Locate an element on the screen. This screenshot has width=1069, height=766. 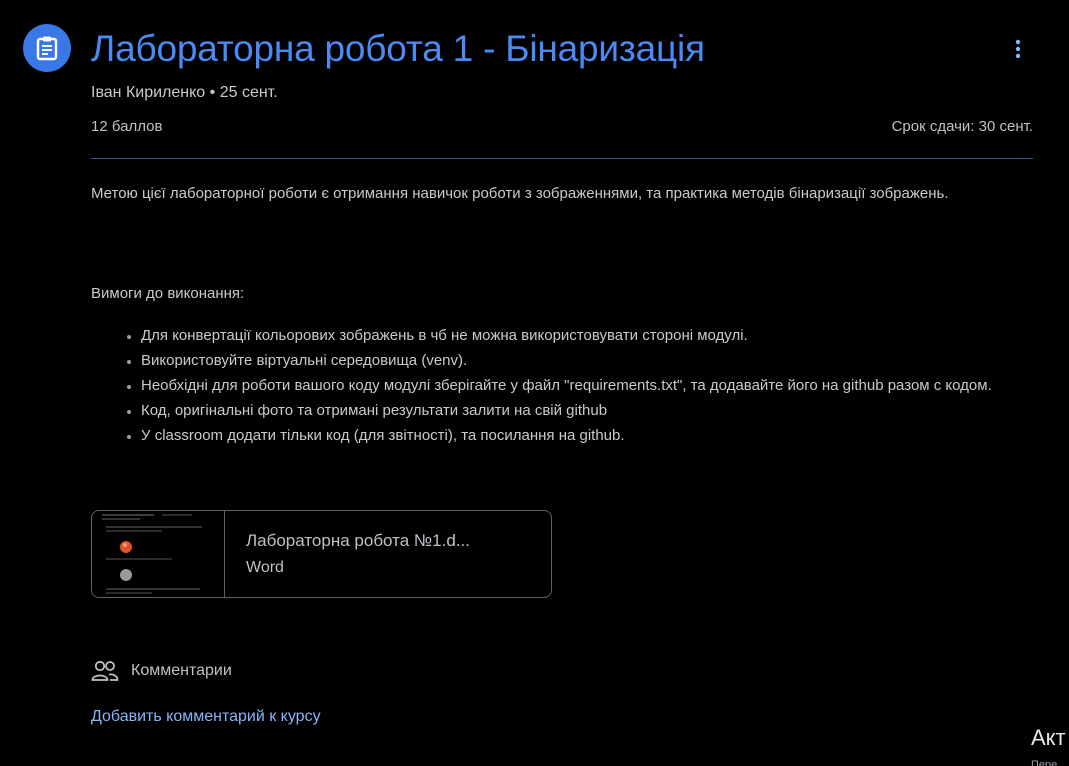
activation-watermark-sub: Пере is located at coordinates (1044, 762).